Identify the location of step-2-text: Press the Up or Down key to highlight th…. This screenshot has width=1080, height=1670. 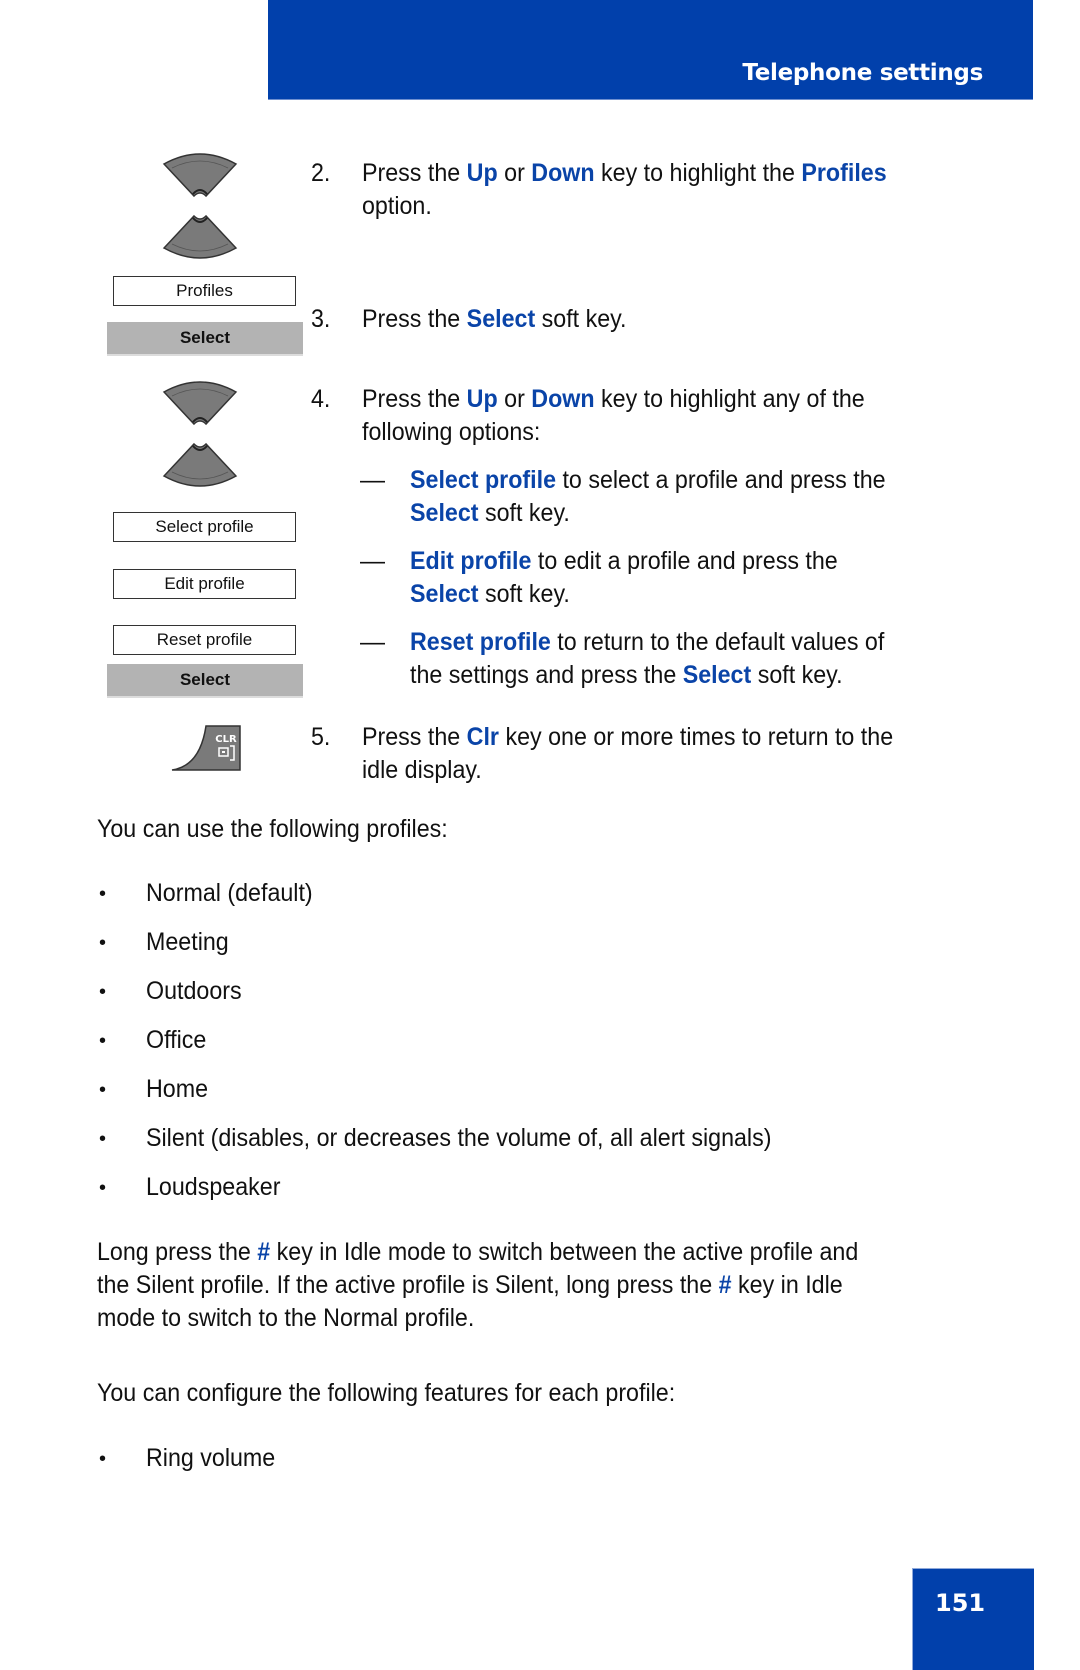
(624, 173).